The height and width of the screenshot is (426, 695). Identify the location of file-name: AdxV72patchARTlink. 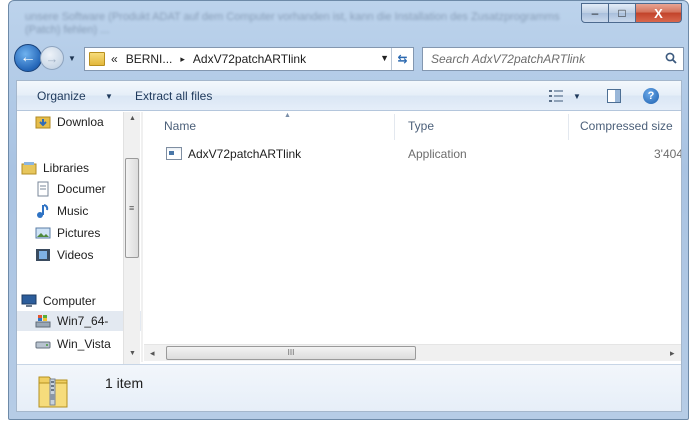
(245, 154).